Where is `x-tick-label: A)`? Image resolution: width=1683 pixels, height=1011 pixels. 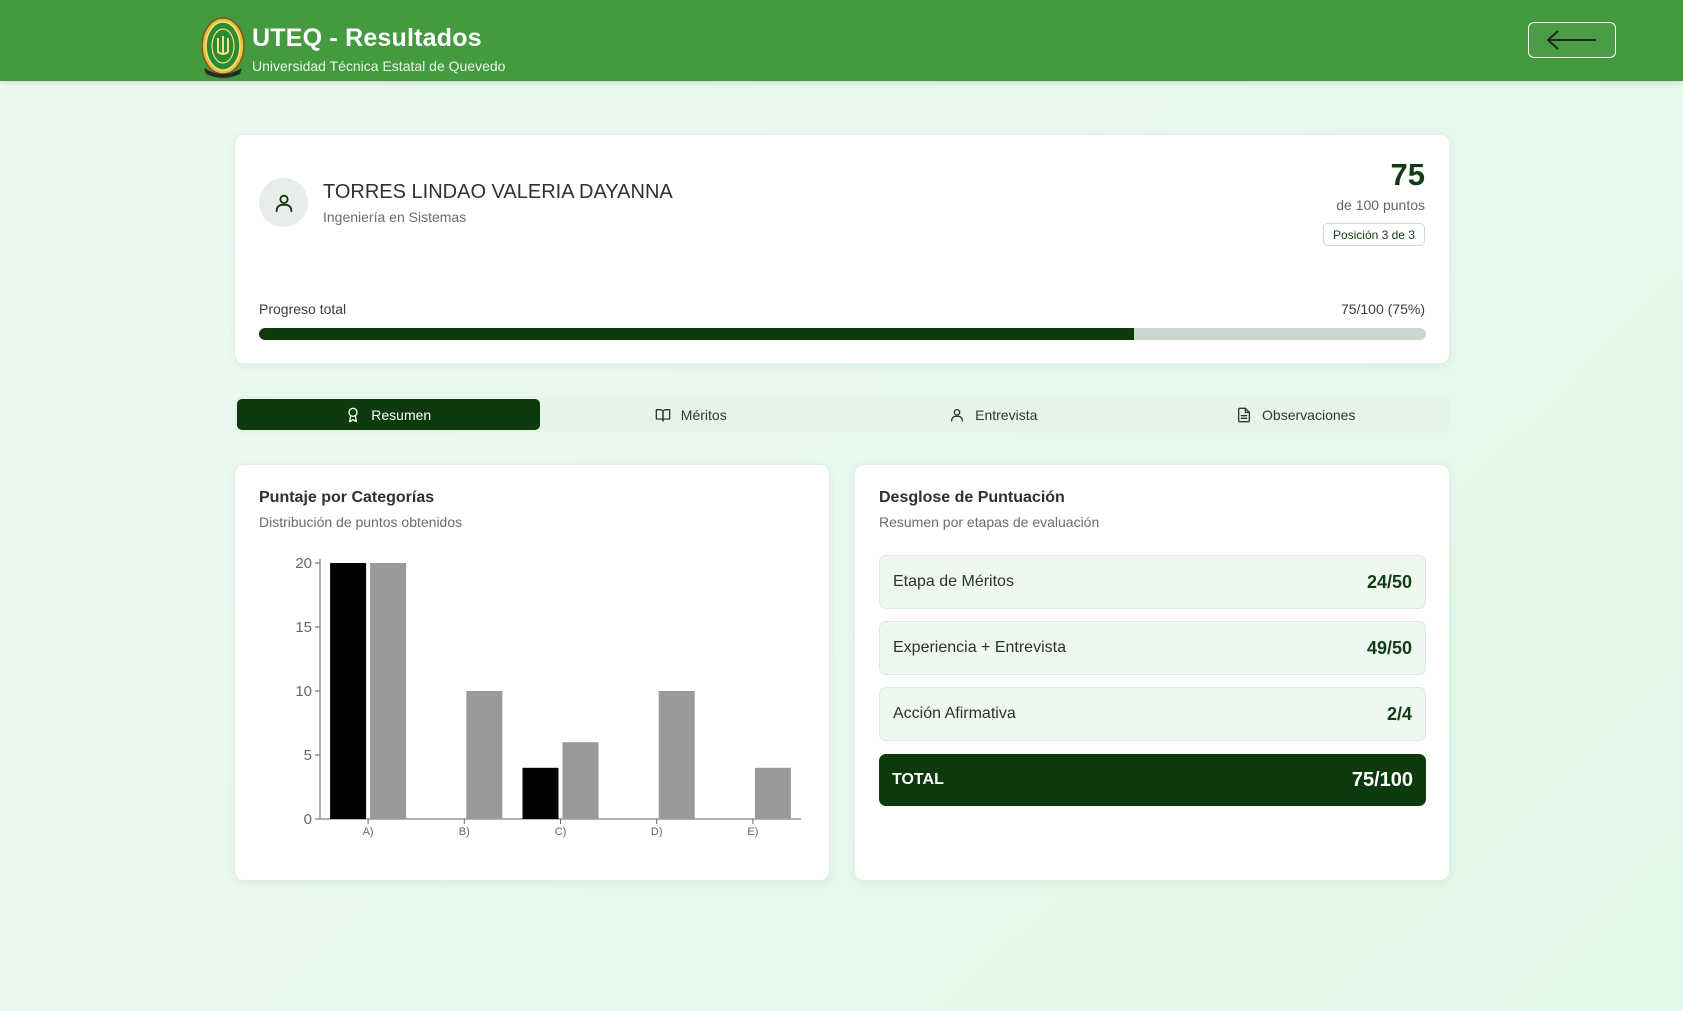
x-tick-label: A) is located at coordinates (368, 832).